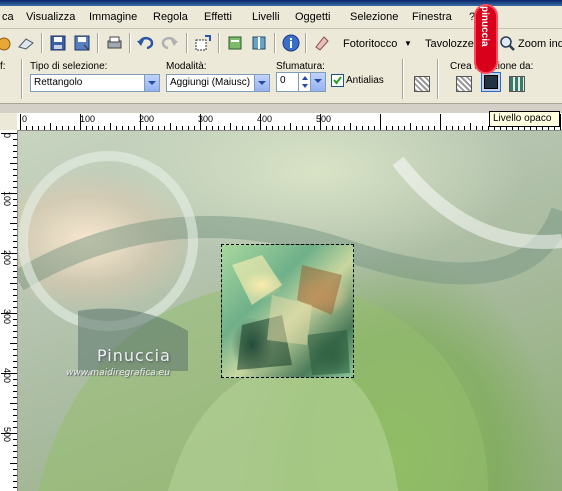  Describe the element at coordinates (113, 17) in the screenshot. I see `menu-image: Immagine` at that location.